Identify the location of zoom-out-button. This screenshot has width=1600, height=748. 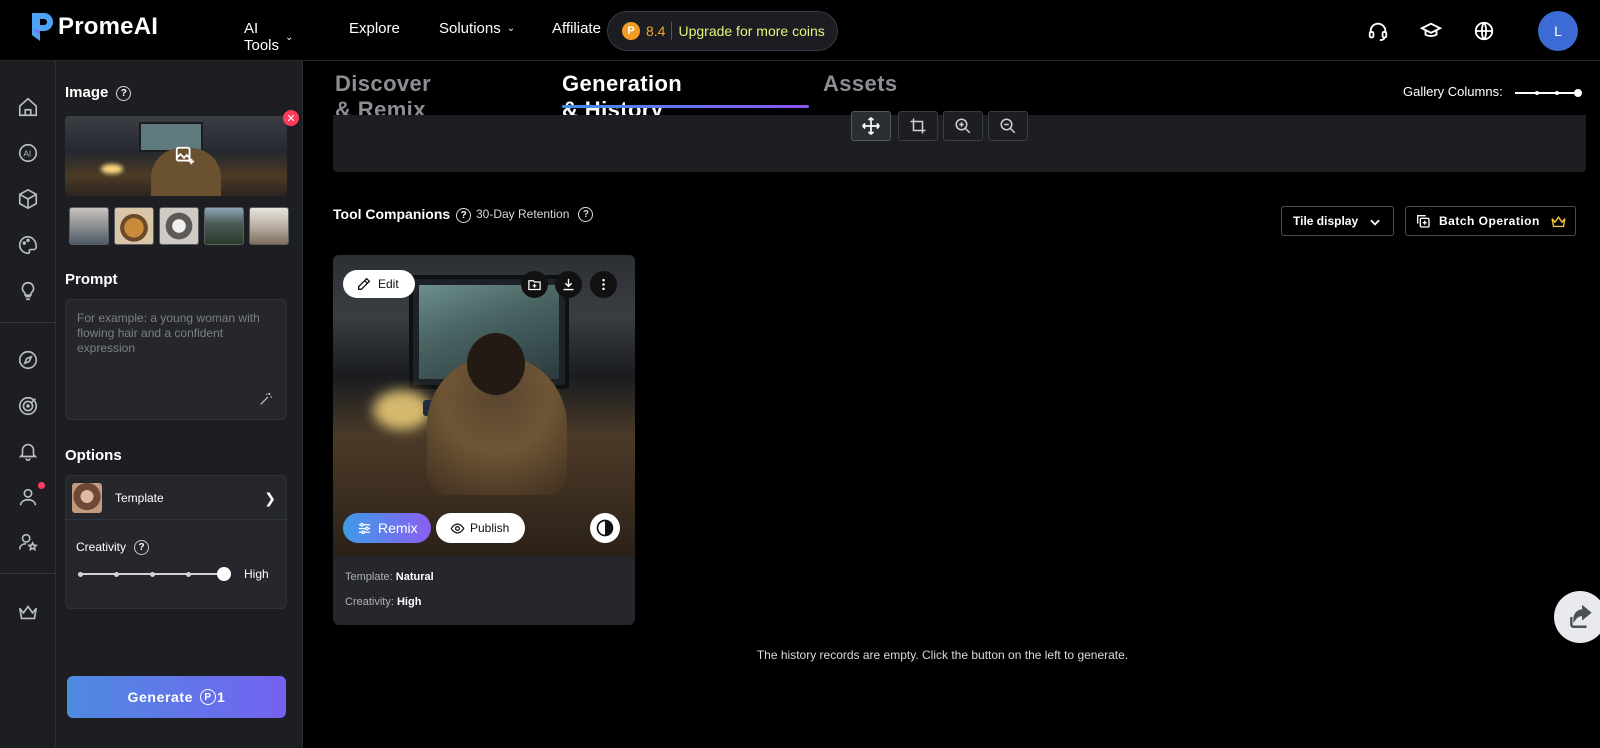
(1008, 126).